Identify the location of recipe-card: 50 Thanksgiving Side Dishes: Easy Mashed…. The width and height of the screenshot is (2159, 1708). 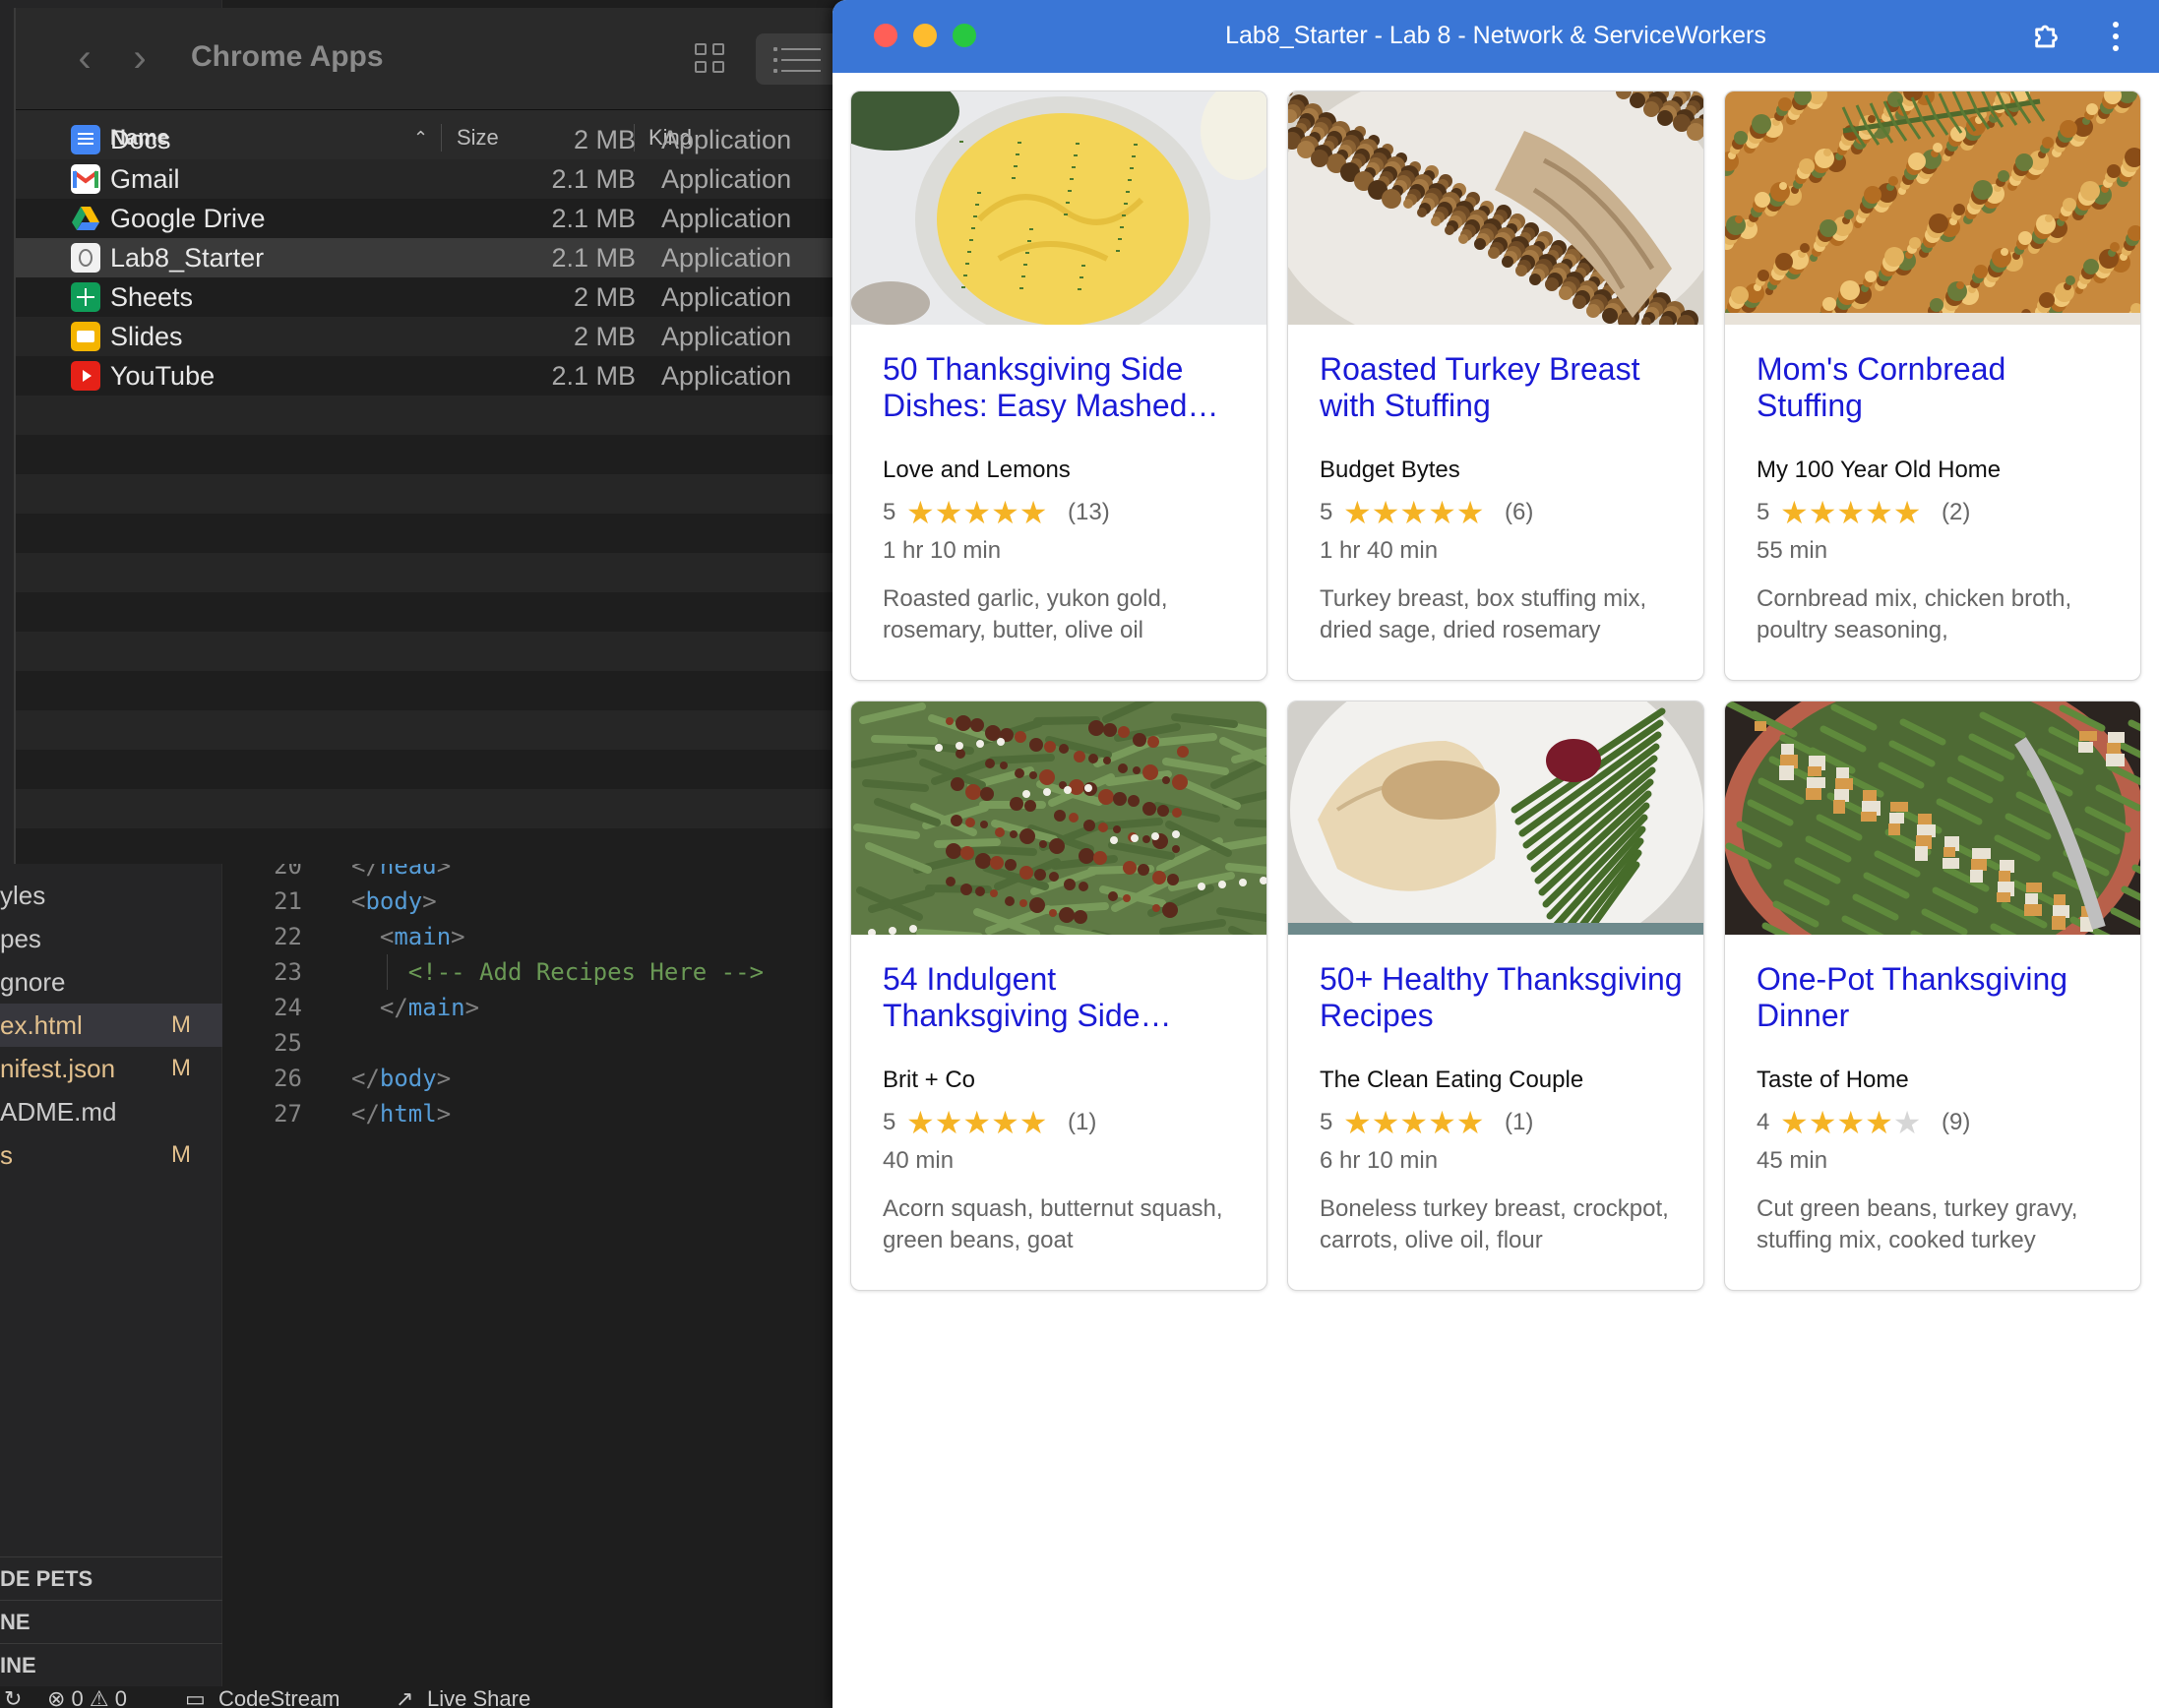
(1058, 386).